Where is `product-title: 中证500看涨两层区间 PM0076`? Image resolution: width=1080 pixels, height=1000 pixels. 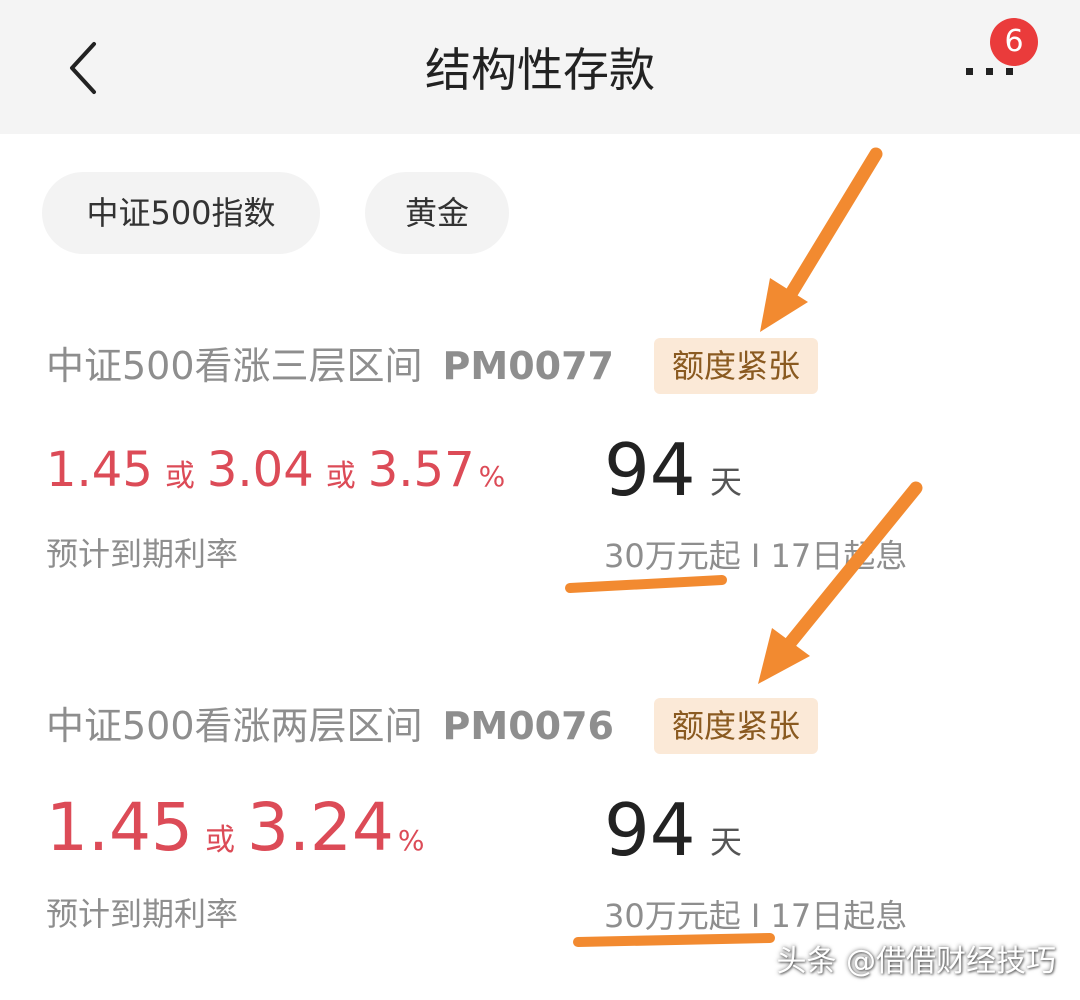 product-title: 中证500看涨两层区间 PM0076 is located at coordinates (330, 726).